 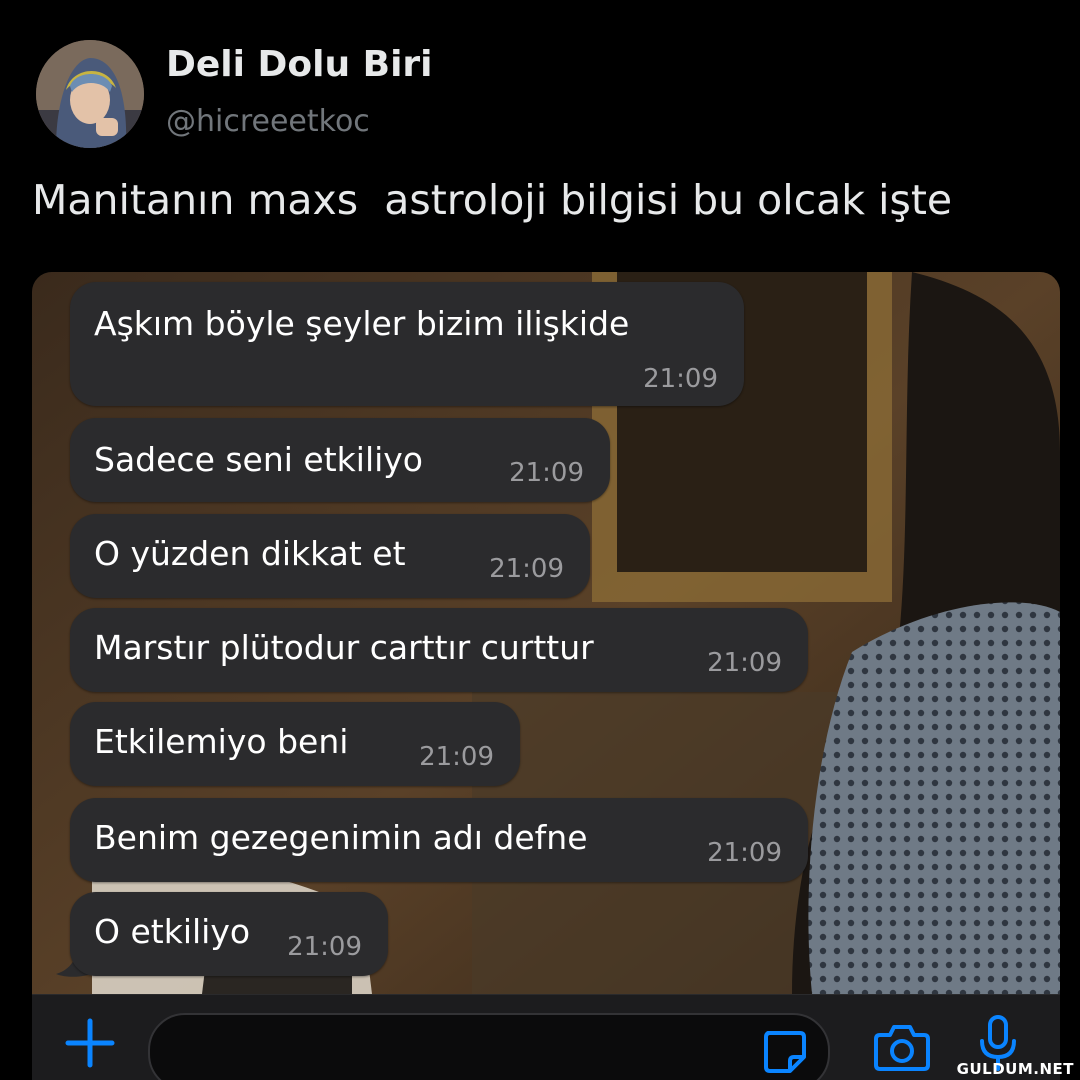 I want to click on message-text: O etkiliyo, so click(x=172, y=931).